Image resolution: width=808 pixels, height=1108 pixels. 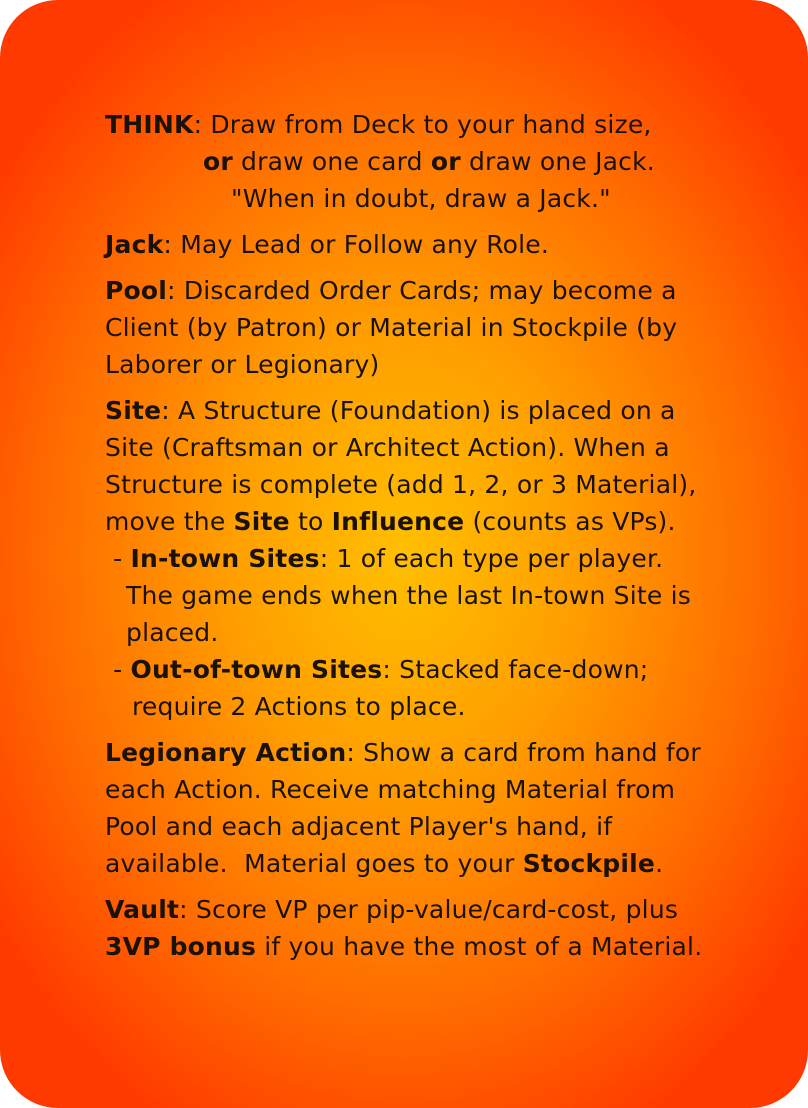 I want to click on outtown-sites-item: - Out-of-town Sites: Stacked face-down;, so click(x=377, y=669).